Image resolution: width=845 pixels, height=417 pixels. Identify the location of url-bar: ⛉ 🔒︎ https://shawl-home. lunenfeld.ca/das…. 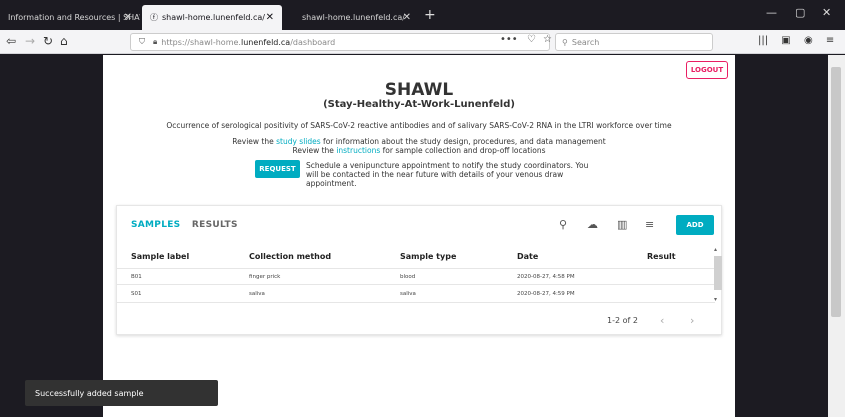
(340, 42).